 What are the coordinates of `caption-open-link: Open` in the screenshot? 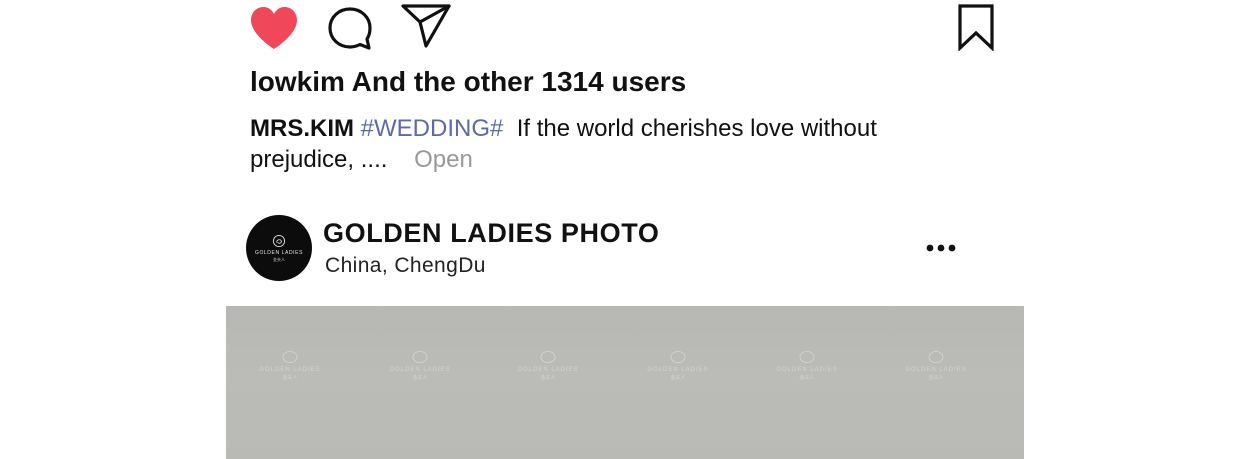 It's located at (443, 159).